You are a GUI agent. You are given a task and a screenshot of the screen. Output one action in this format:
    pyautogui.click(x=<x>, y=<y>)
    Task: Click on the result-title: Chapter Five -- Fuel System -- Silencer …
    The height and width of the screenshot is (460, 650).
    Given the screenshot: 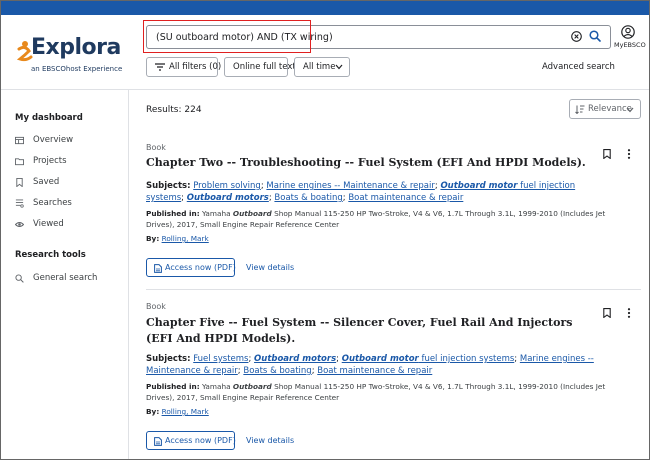 What is the action you would take?
    pyautogui.click(x=371, y=331)
    